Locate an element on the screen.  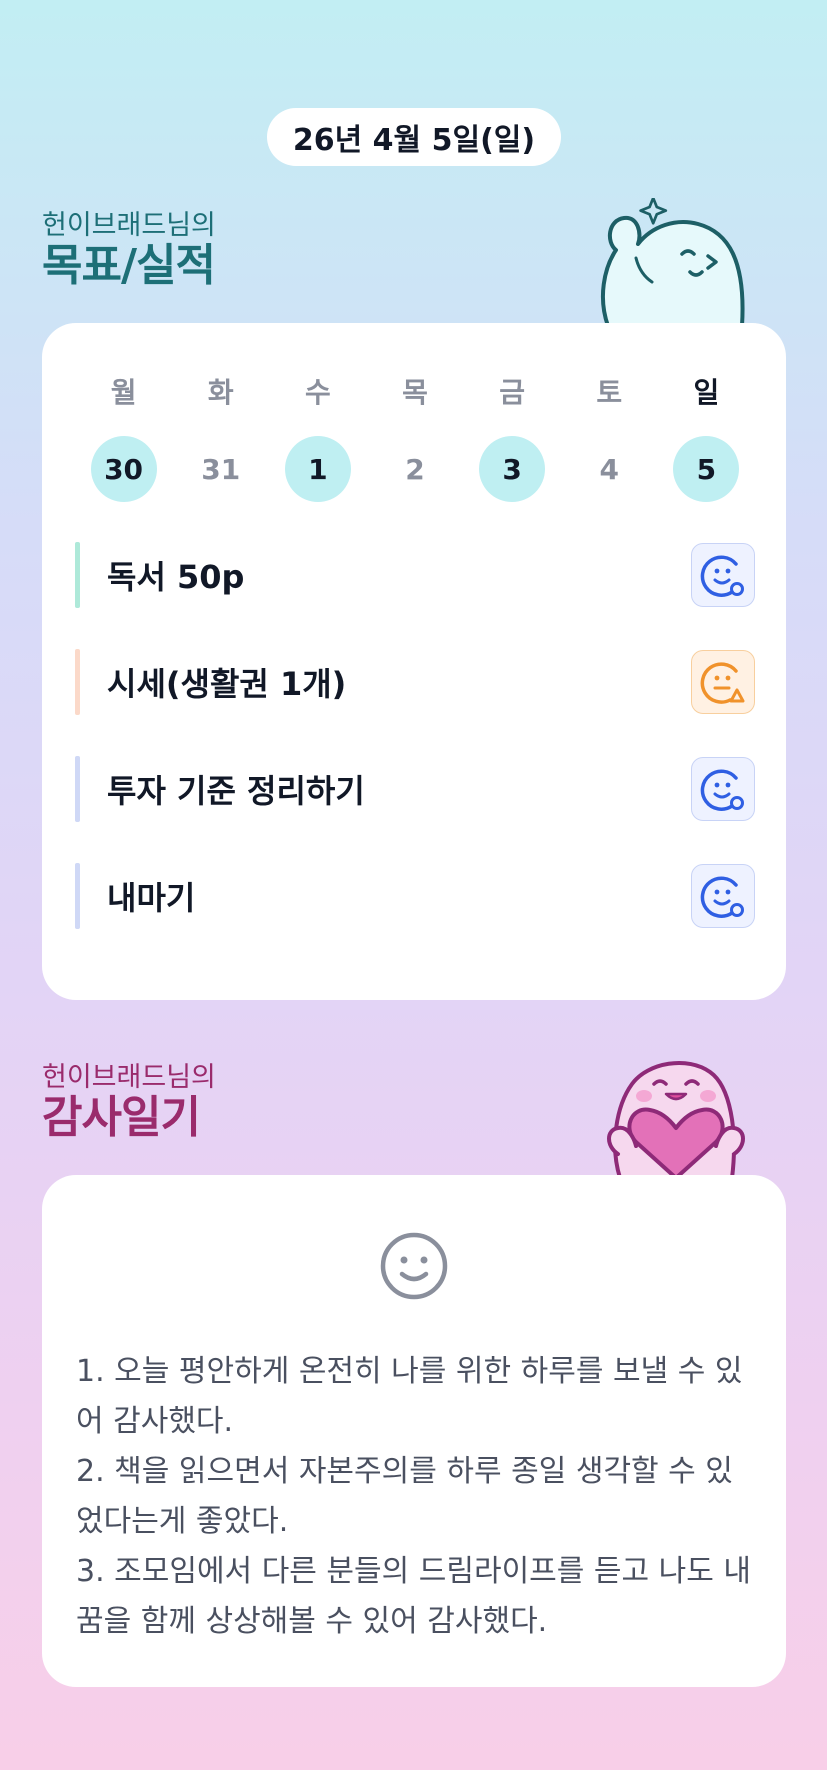
neutral-warning-icon is located at coordinates (722, 683).